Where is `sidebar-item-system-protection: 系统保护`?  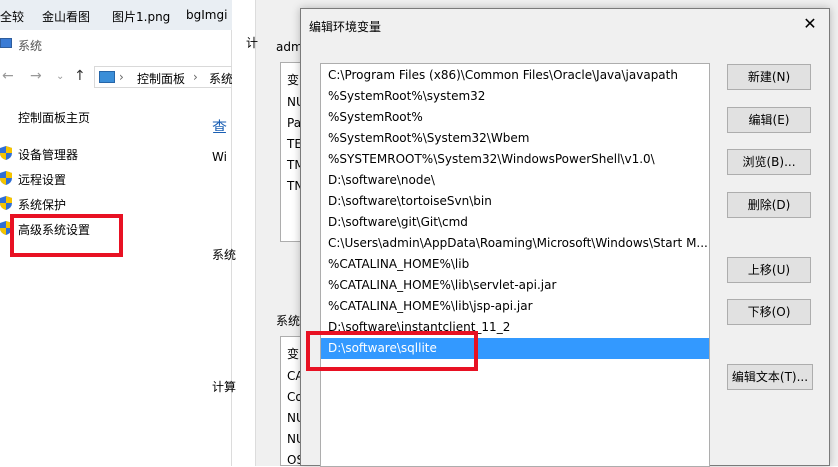 sidebar-item-system-protection: 系统保护 is located at coordinates (100, 204).